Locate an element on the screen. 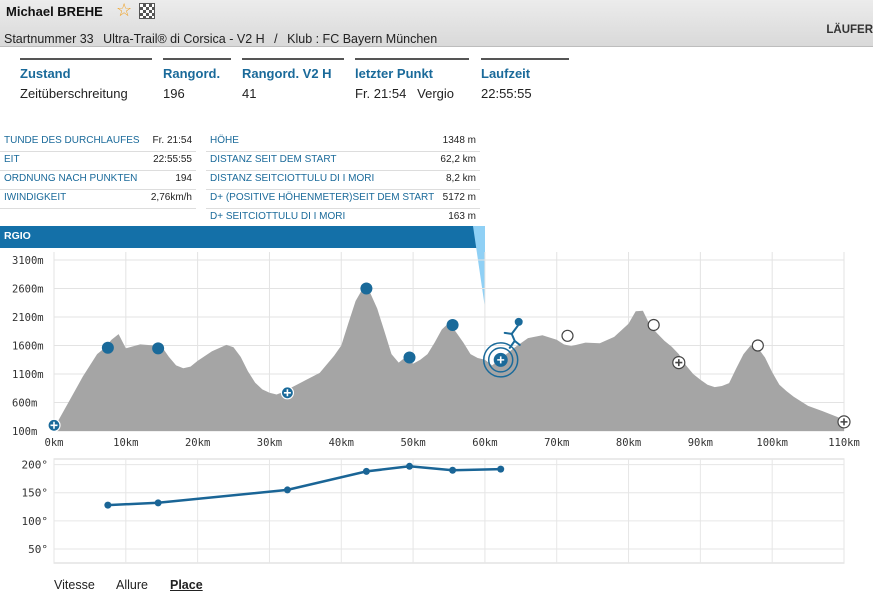 The width and height of the screenshot is (873, 603). y-tick-label: 3100m is located at coordinates (28, 261).